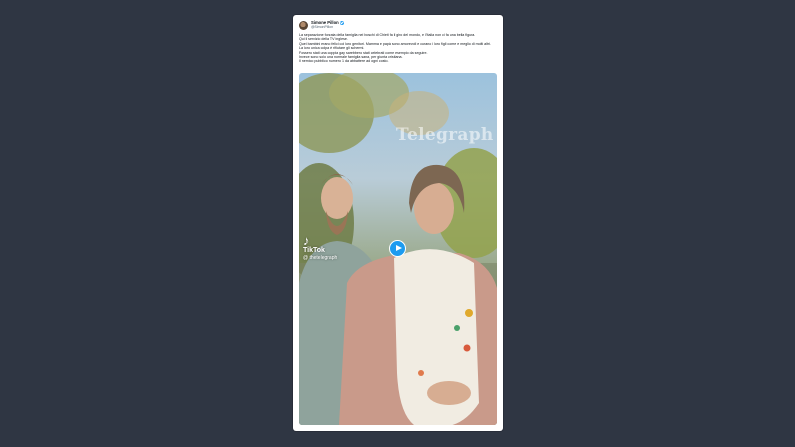 The height and width of the screenshot is (447, 795). What do you see at coordinates (314, 250) in the screenshot?
I see `tiktok-label: TikTok` at bounding box center [314, 250].